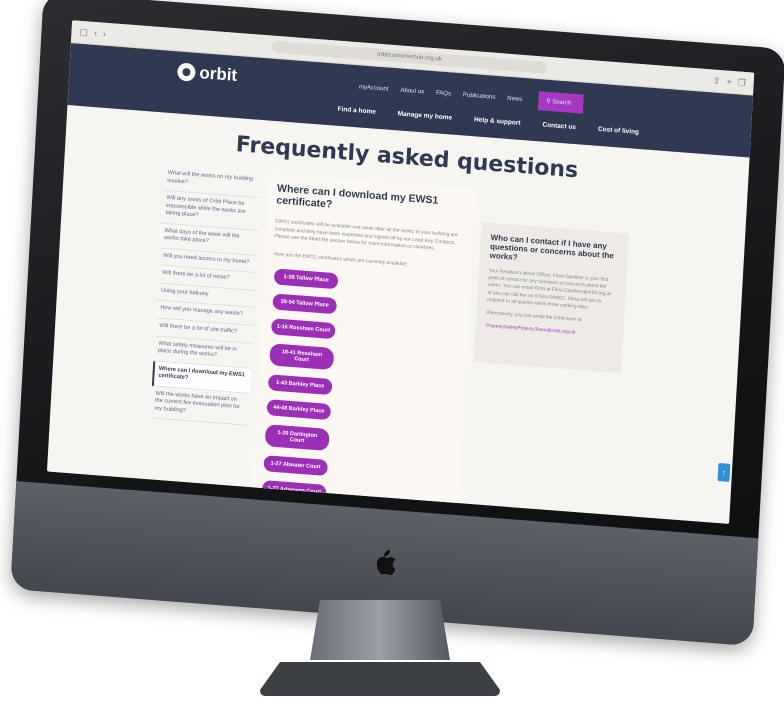  What do you see at coordinates (105, 34) in the screenshot?
I see `forward-icon: ›` at bounding box center [105, 34].